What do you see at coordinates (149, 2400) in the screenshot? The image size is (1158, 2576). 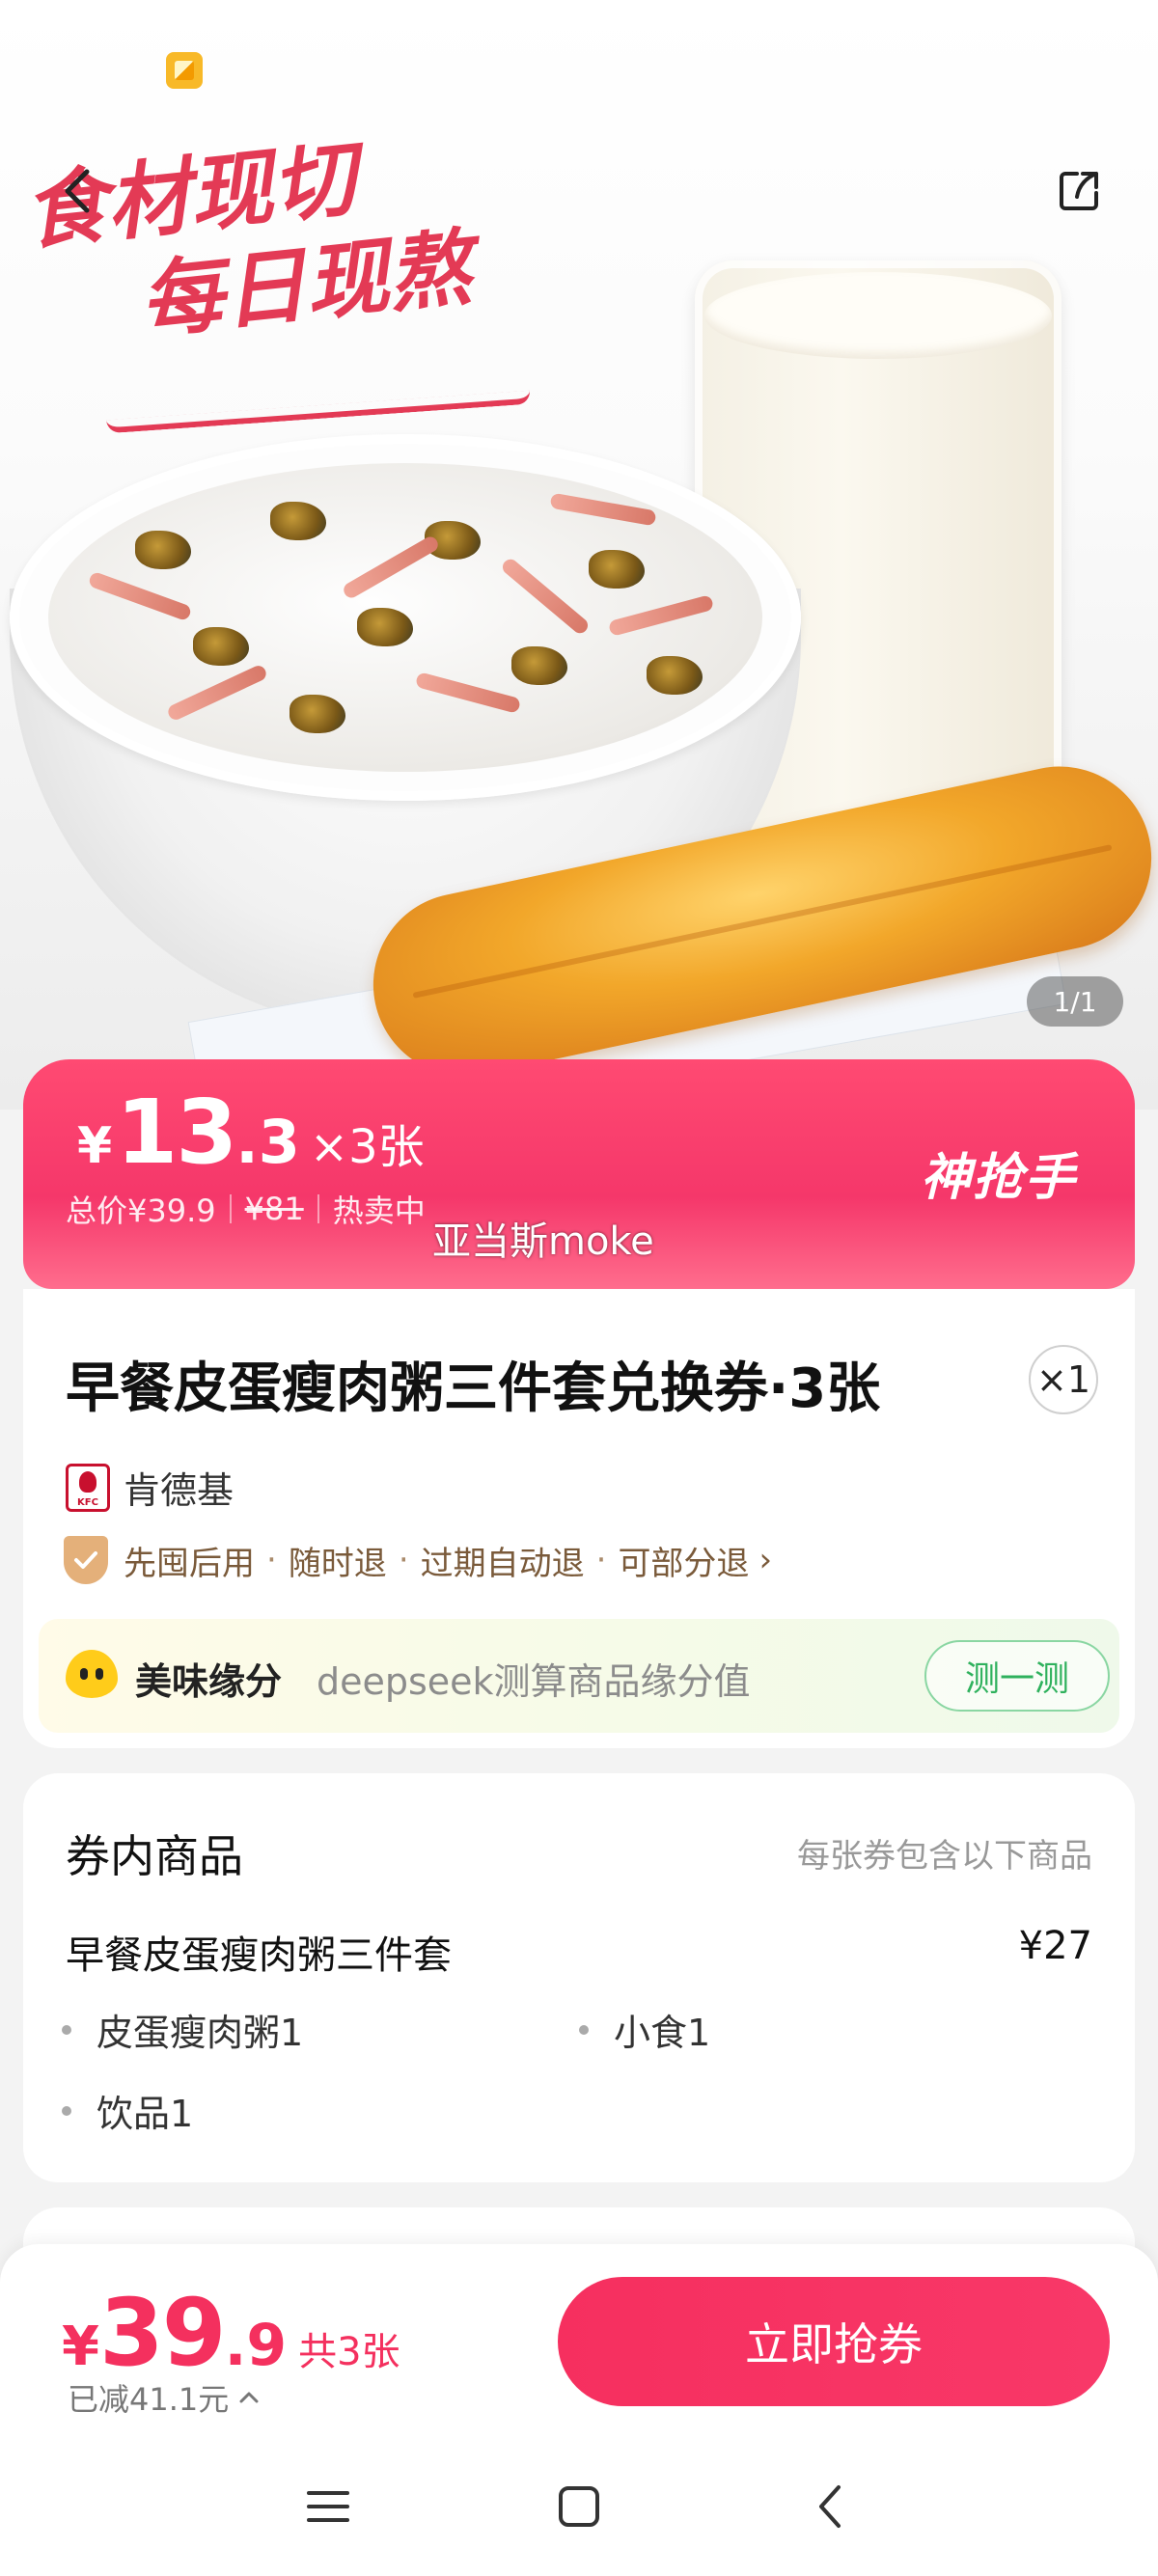 I see `savings-text: 已减41.1元` at bounding box center [149, 2400].